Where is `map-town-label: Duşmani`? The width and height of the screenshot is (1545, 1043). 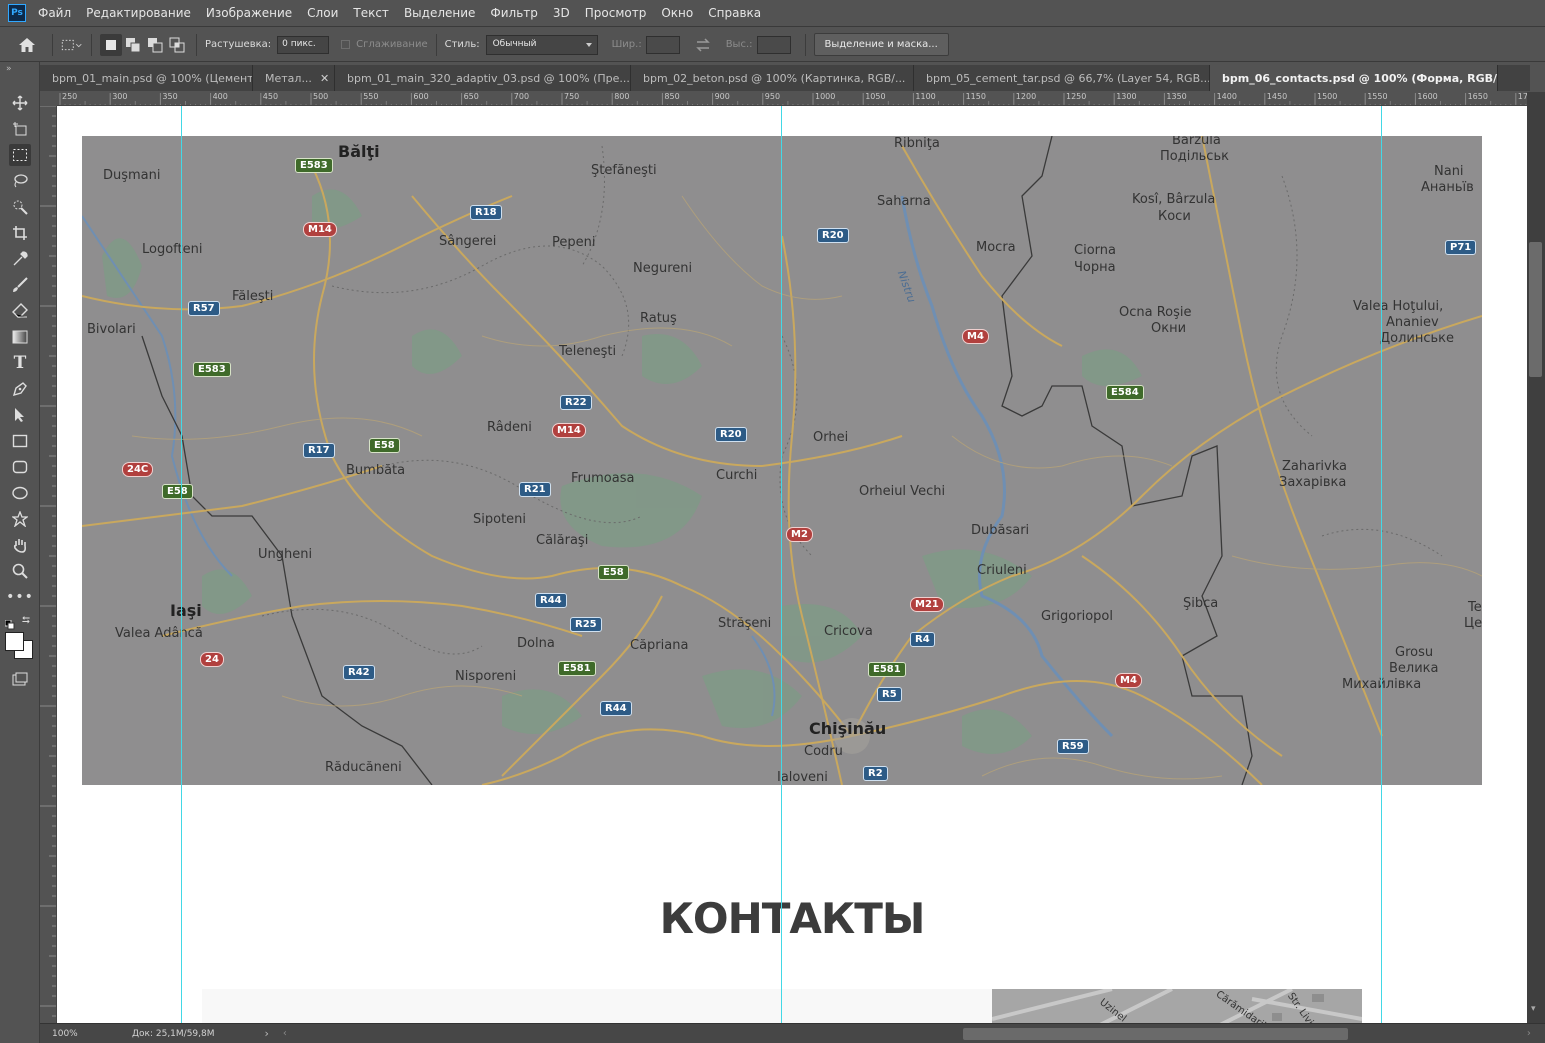
map-town-label: Duşmani is located at coordinates (132, 175).